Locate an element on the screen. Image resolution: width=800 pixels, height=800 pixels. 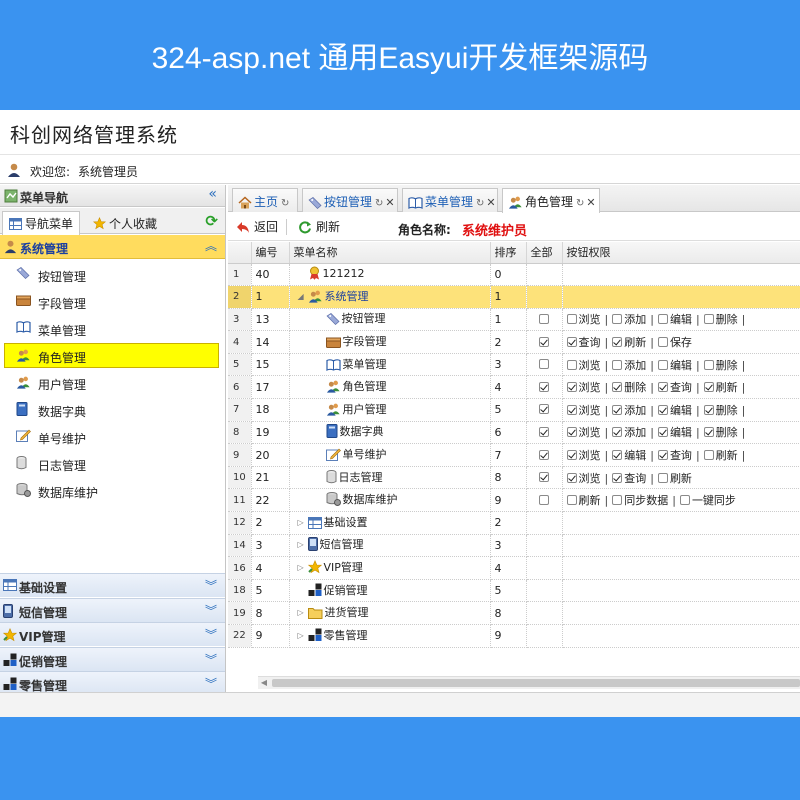
nav-item: 单号维护 is located at coordinates (112, 436).